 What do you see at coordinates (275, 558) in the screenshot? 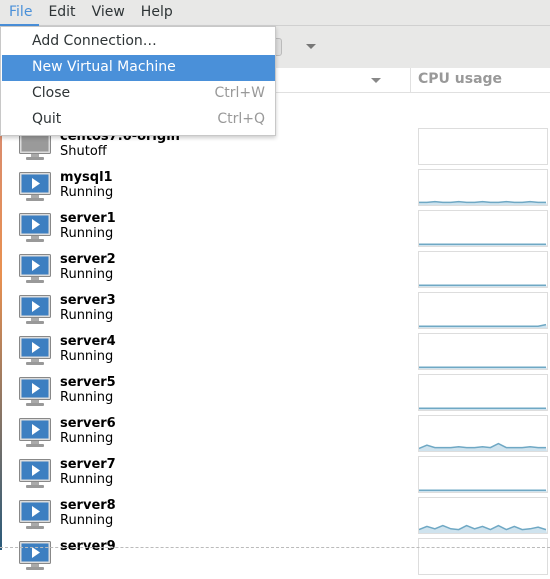
I see `vm-row: server9` at bounding box center [275, 558].